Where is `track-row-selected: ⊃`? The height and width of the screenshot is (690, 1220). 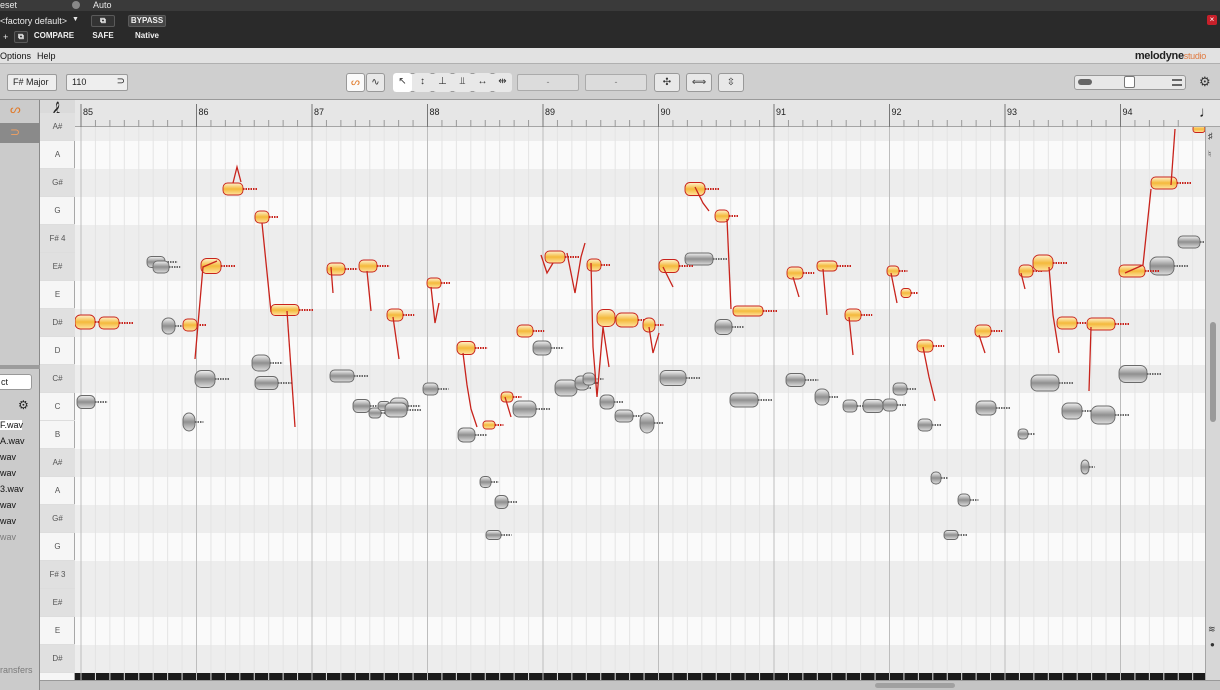 track-row-selected: ⊃ is located at coordinates (20, 133).